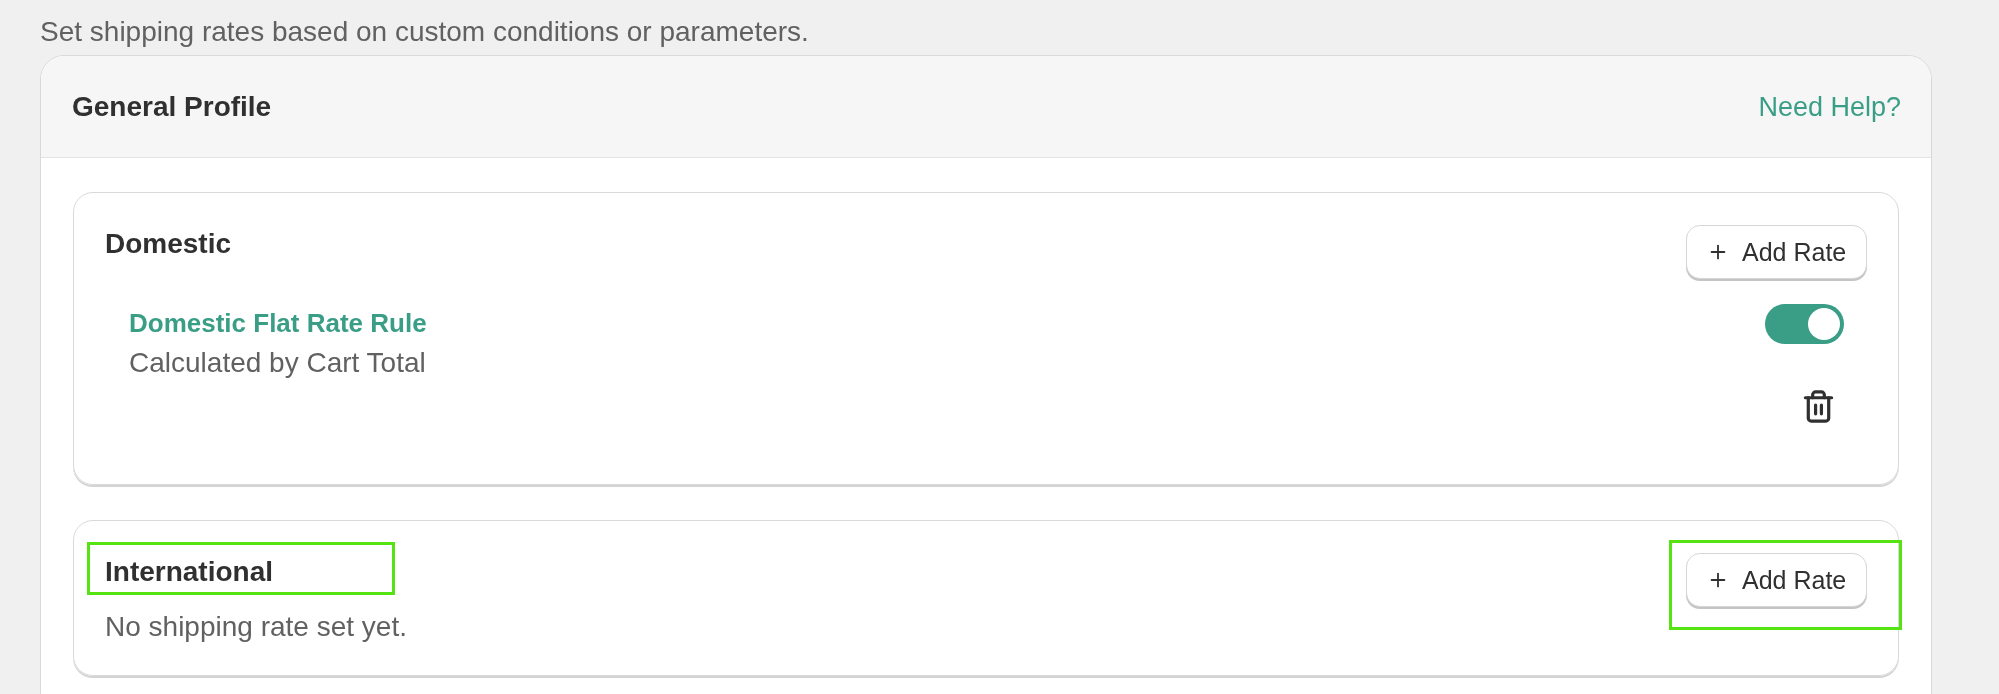 This screenshot has height=694, width=1999. I want to click on toggle-switch, so click(1804, 324).